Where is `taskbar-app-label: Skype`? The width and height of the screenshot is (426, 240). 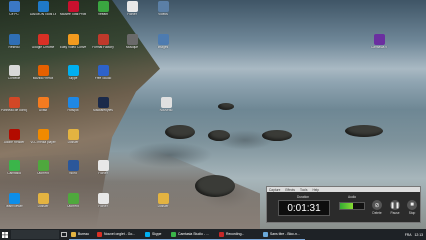
taskbar-app-label: Skype is located at coordinates (157, 234).